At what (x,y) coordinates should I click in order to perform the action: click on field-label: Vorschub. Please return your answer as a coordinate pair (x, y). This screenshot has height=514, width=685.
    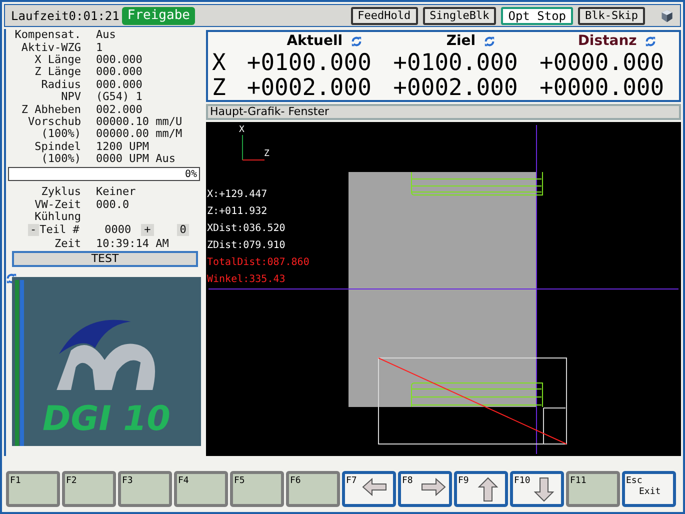
    Looking at the image, I should click on (54, 122).